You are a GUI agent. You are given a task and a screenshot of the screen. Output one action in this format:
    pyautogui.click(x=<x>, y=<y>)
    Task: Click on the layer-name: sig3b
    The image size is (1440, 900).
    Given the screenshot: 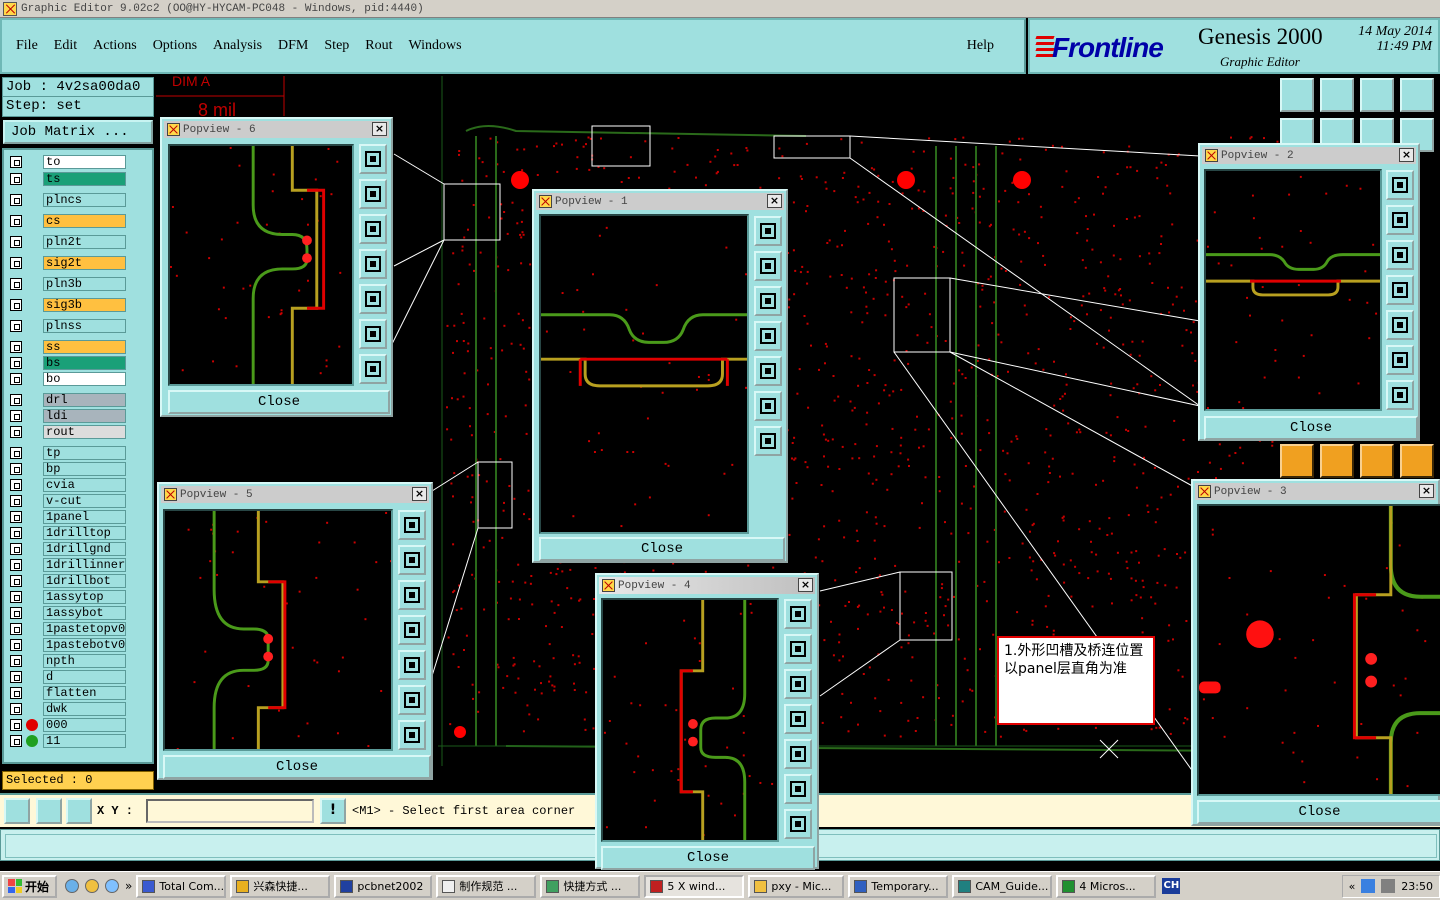 What is the action you would take?
    pyautogui.click(x=84, y=305)
    